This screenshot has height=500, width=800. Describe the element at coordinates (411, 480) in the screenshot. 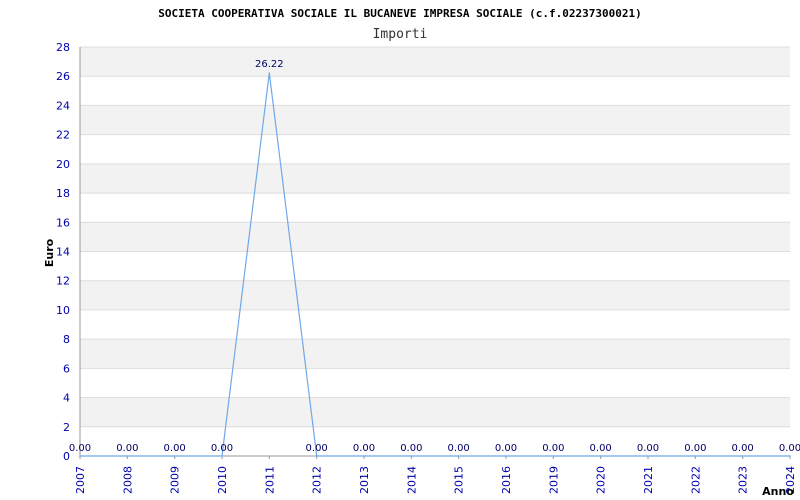

I see `x-tick-label: 2014` at that location.